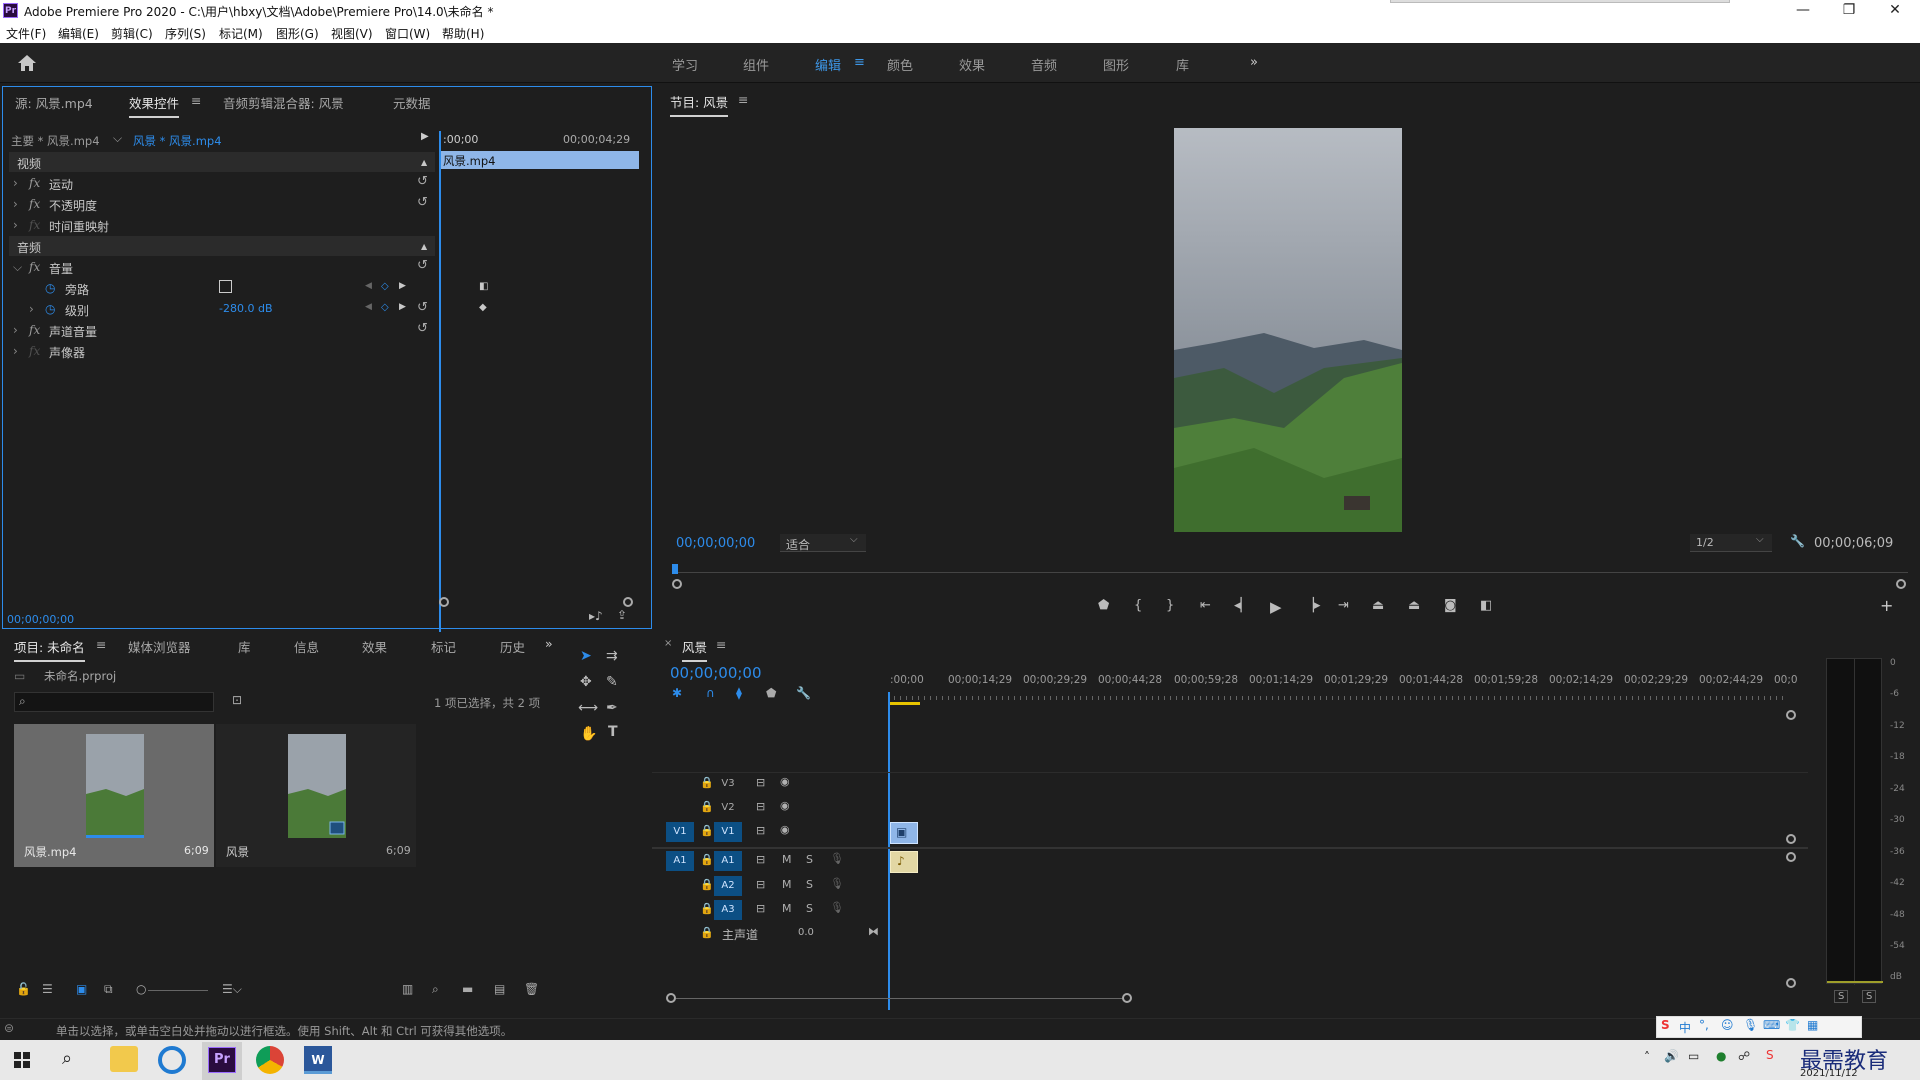 This screenshot has width=1920, height=1080. Describe the element at coordinates (716, 673) in the screenshot. I see `timeline-timecode: 00;00;00;00` at that location.